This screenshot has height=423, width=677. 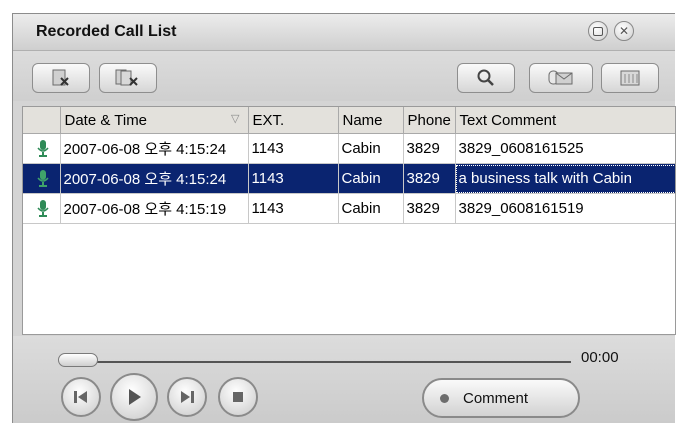 I want to click on date-time-cell: 2007-06-08 오후 4:15:19, so click(x=154, y=208).